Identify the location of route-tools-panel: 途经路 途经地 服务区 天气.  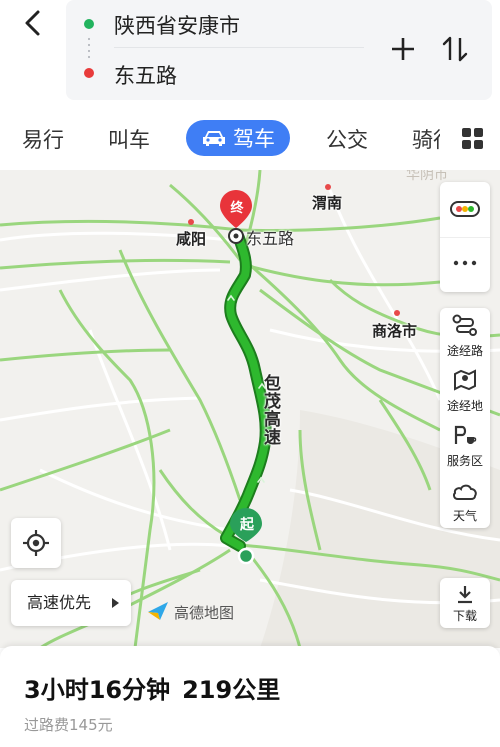
(465, 418).